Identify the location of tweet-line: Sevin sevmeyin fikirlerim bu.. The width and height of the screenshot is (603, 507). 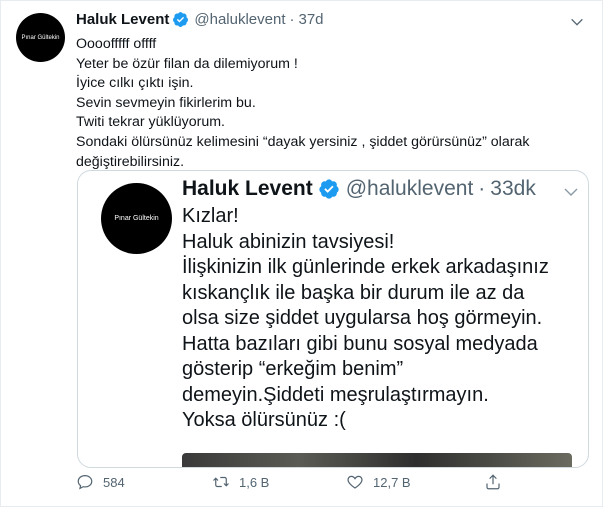
(166, 102).